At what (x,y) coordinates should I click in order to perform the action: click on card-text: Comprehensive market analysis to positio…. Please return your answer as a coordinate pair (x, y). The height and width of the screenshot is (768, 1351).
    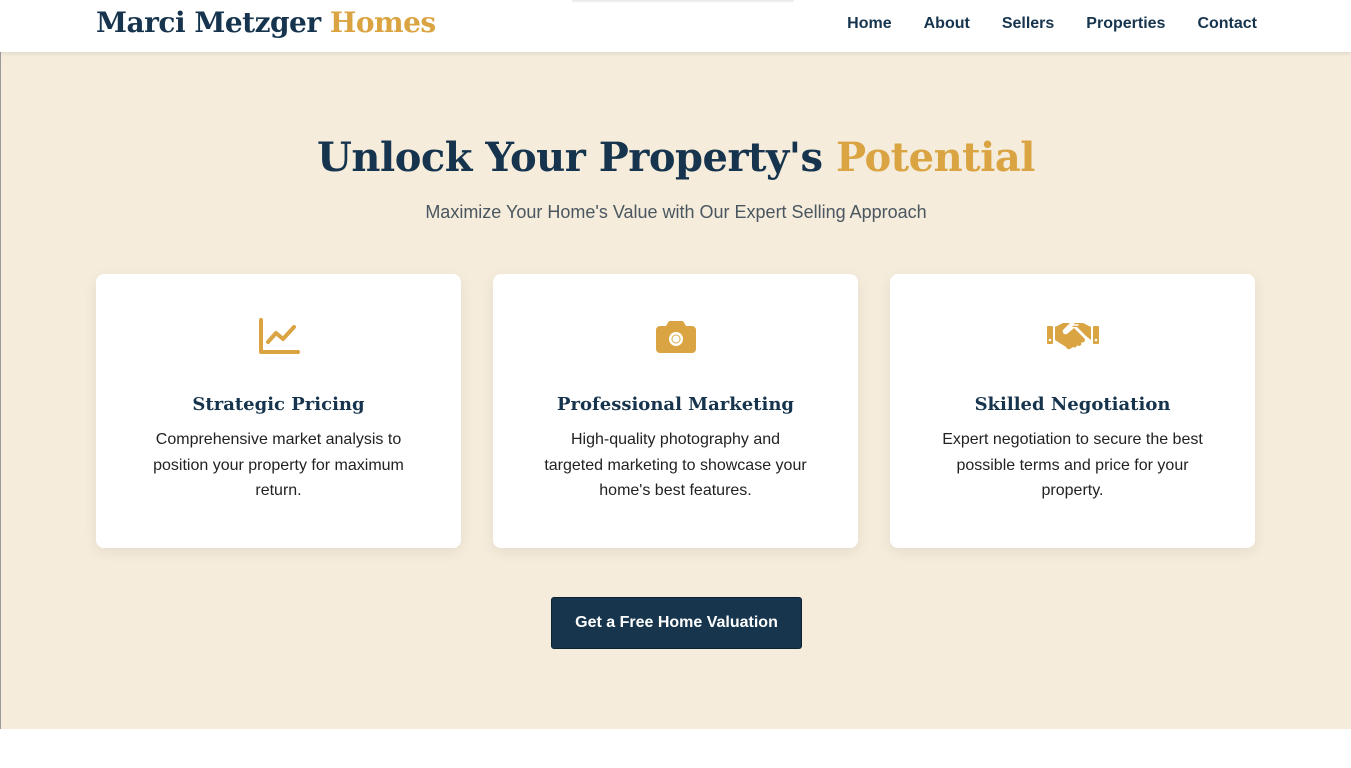
    Looking at the image, I should click on (278, 465).